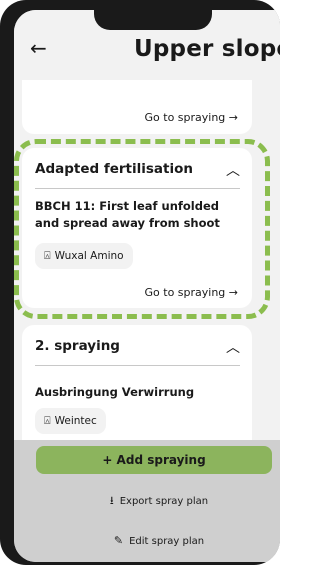 The height and width of the screenshot is (565, 320). Describe the element at coordinates (77, 346) in the screenshot. I see `card-title: 2. spraying` at that location.